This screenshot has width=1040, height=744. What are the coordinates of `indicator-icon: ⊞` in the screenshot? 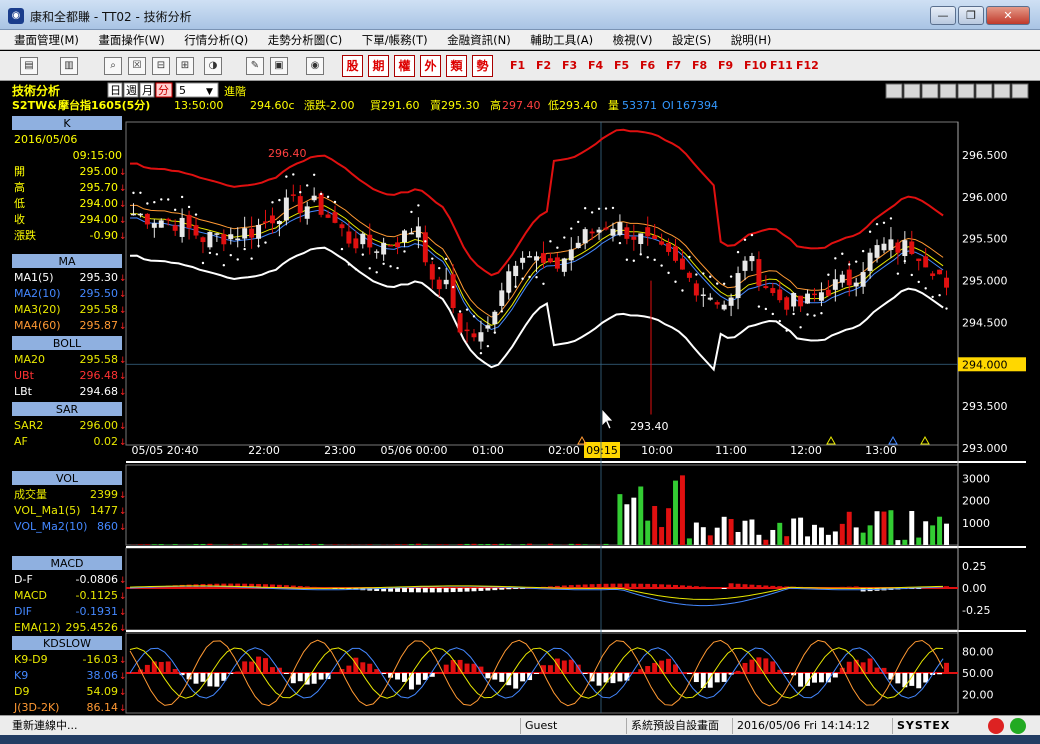 It's located at (185, 66).